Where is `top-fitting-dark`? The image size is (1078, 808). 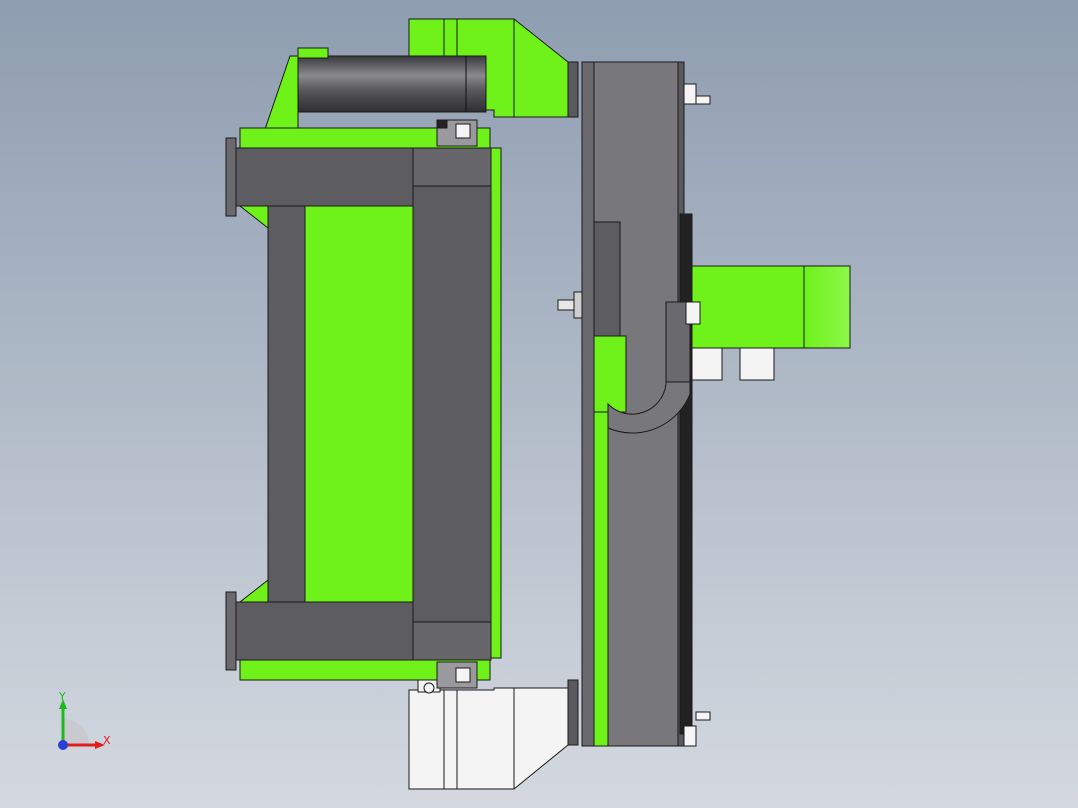
top-fitting-dark is located at coordinates (442, 124).